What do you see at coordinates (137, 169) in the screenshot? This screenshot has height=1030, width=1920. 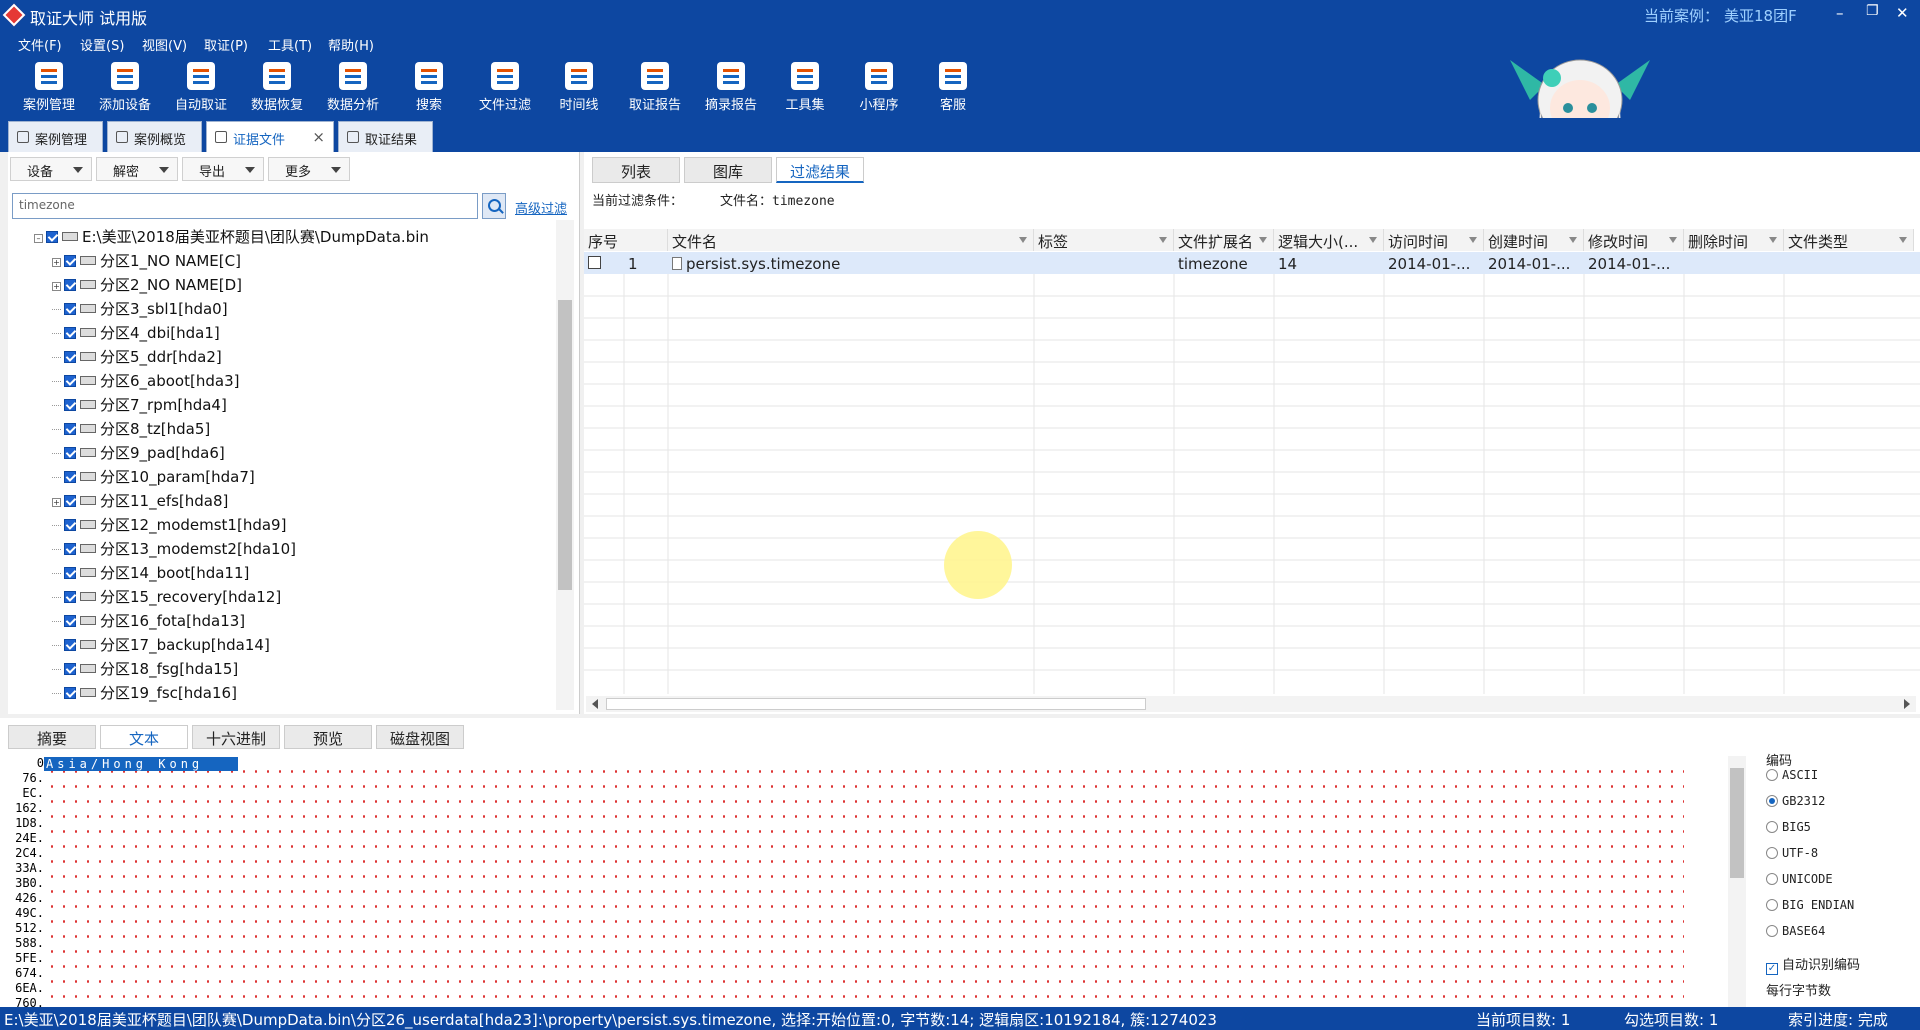 I see `decrypt-dropdown: 解密` at bounding box center [137, 169].